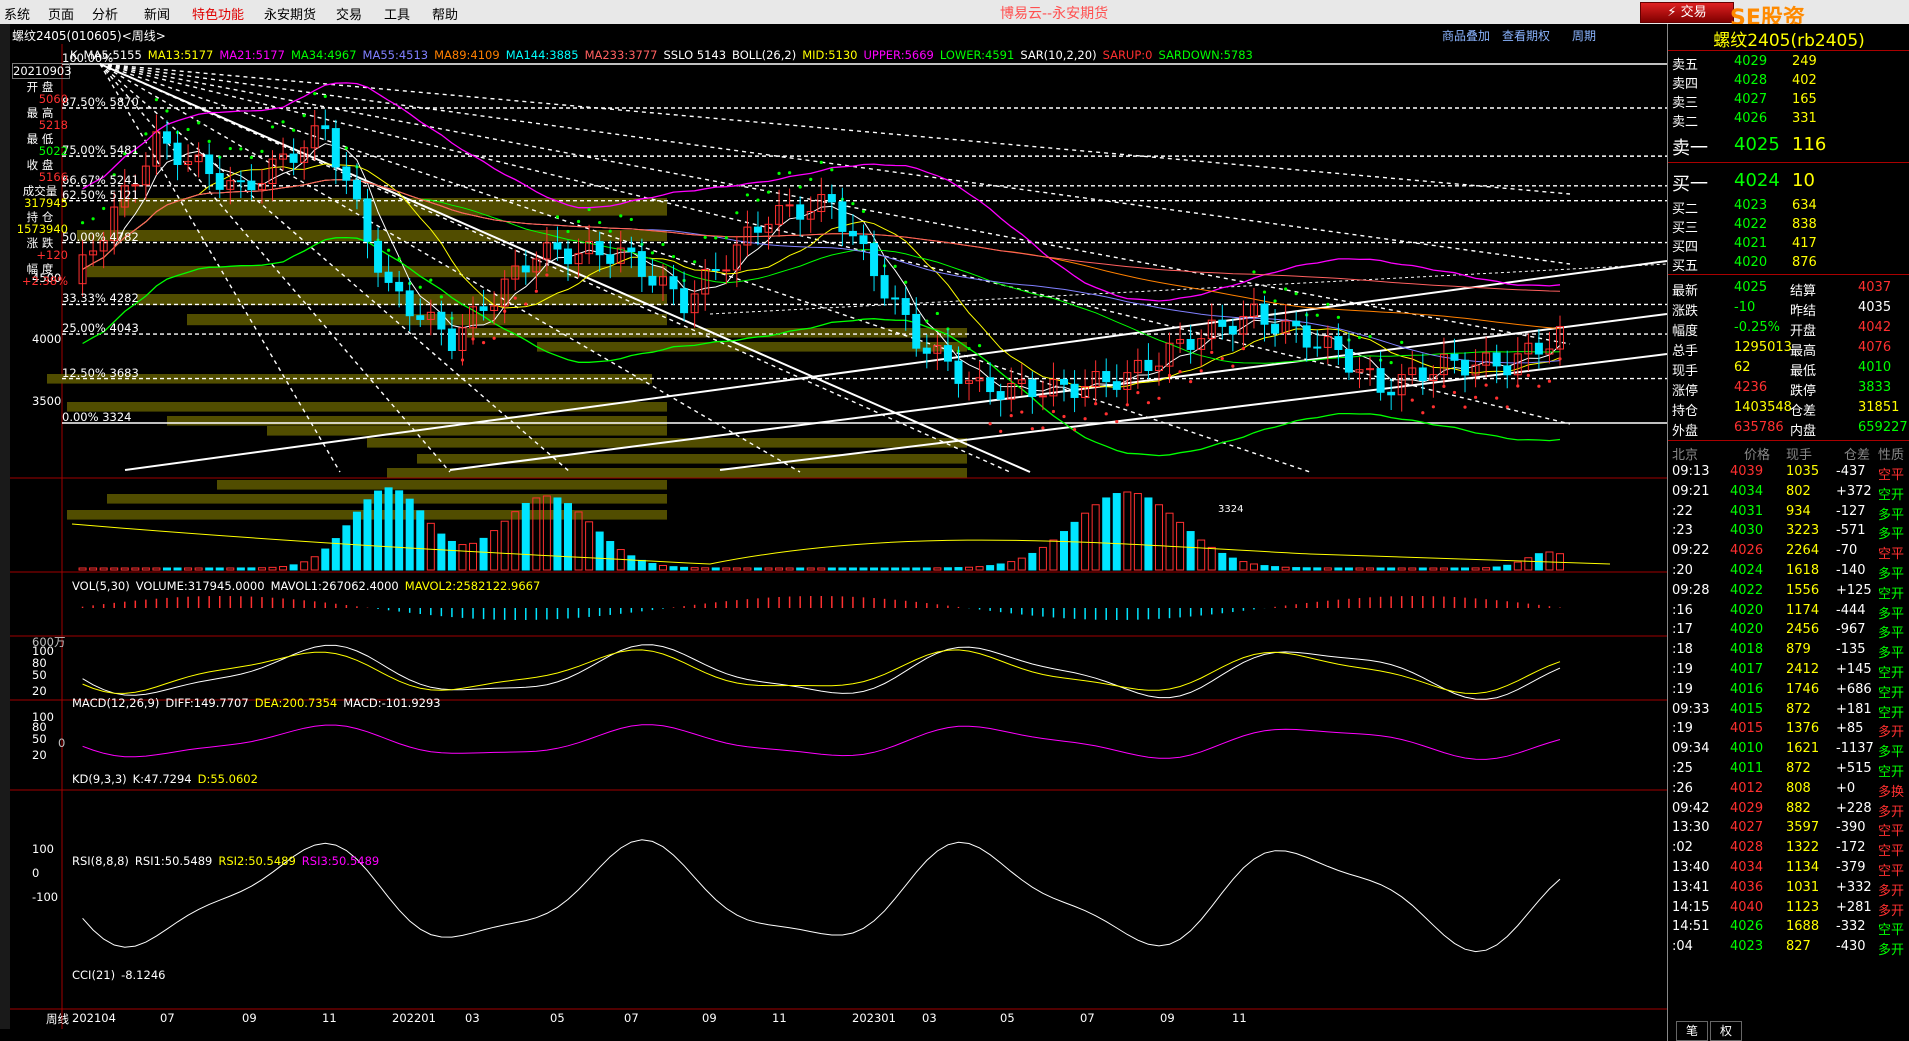  What do you see at coordinates (1788, 611) in the screenshot?
I see `tick-row: :16 4020 1174 -444 多平` at bounding box center [1788, 611].